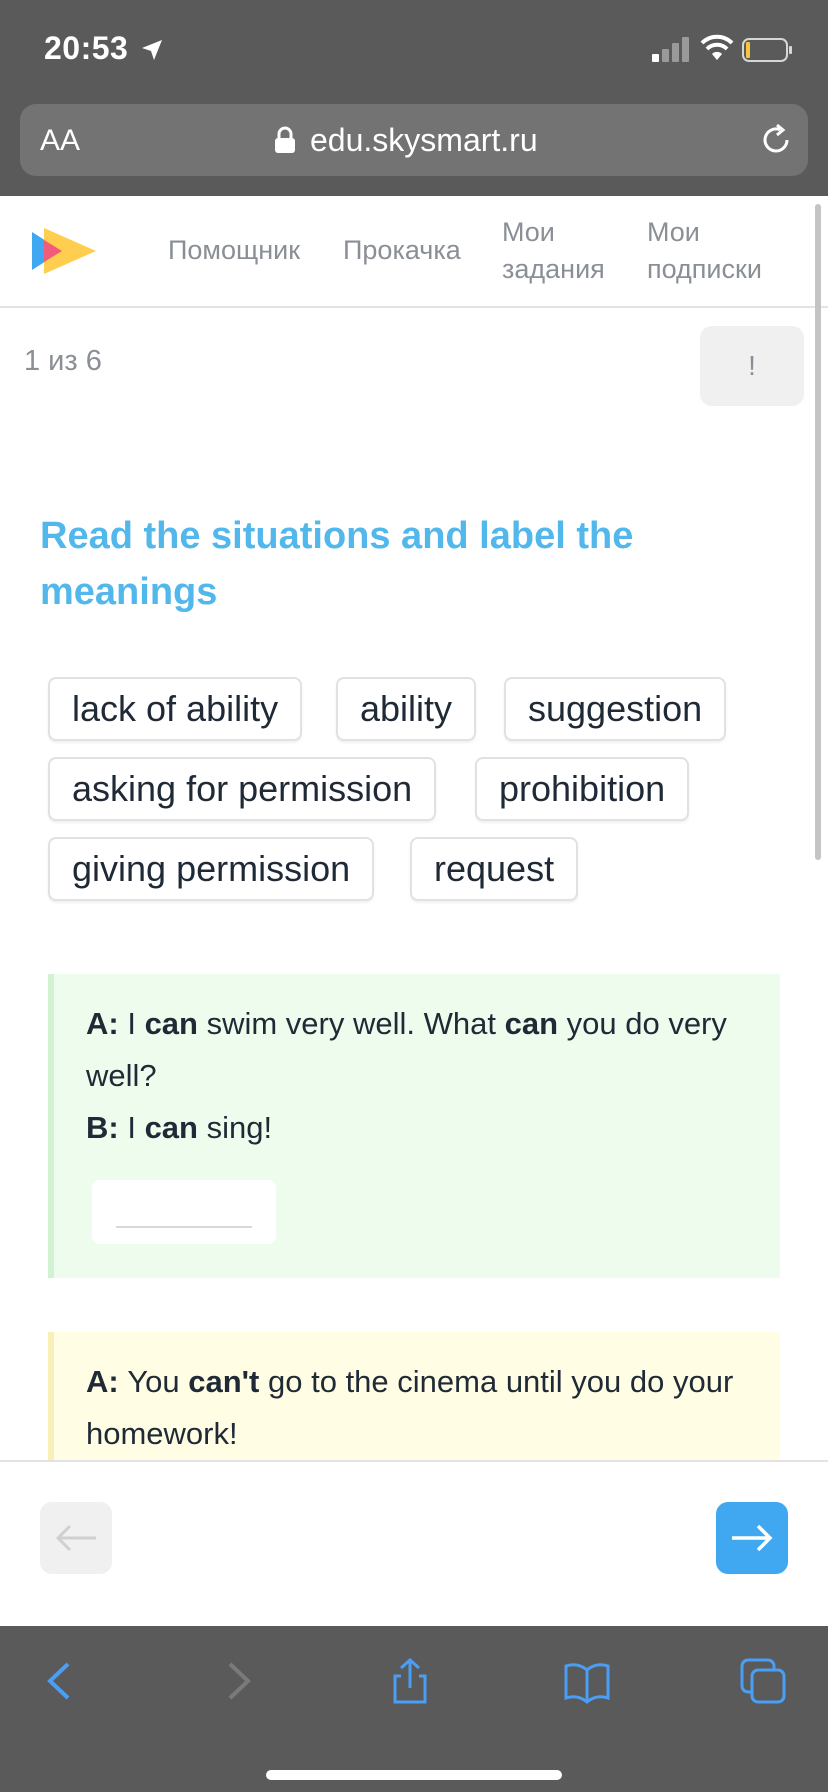 The height and width of the screenshot is (1792, 828). Describe the element at coordinates (184, 1227) in the screenshot. I see `answer-underline` at that location.